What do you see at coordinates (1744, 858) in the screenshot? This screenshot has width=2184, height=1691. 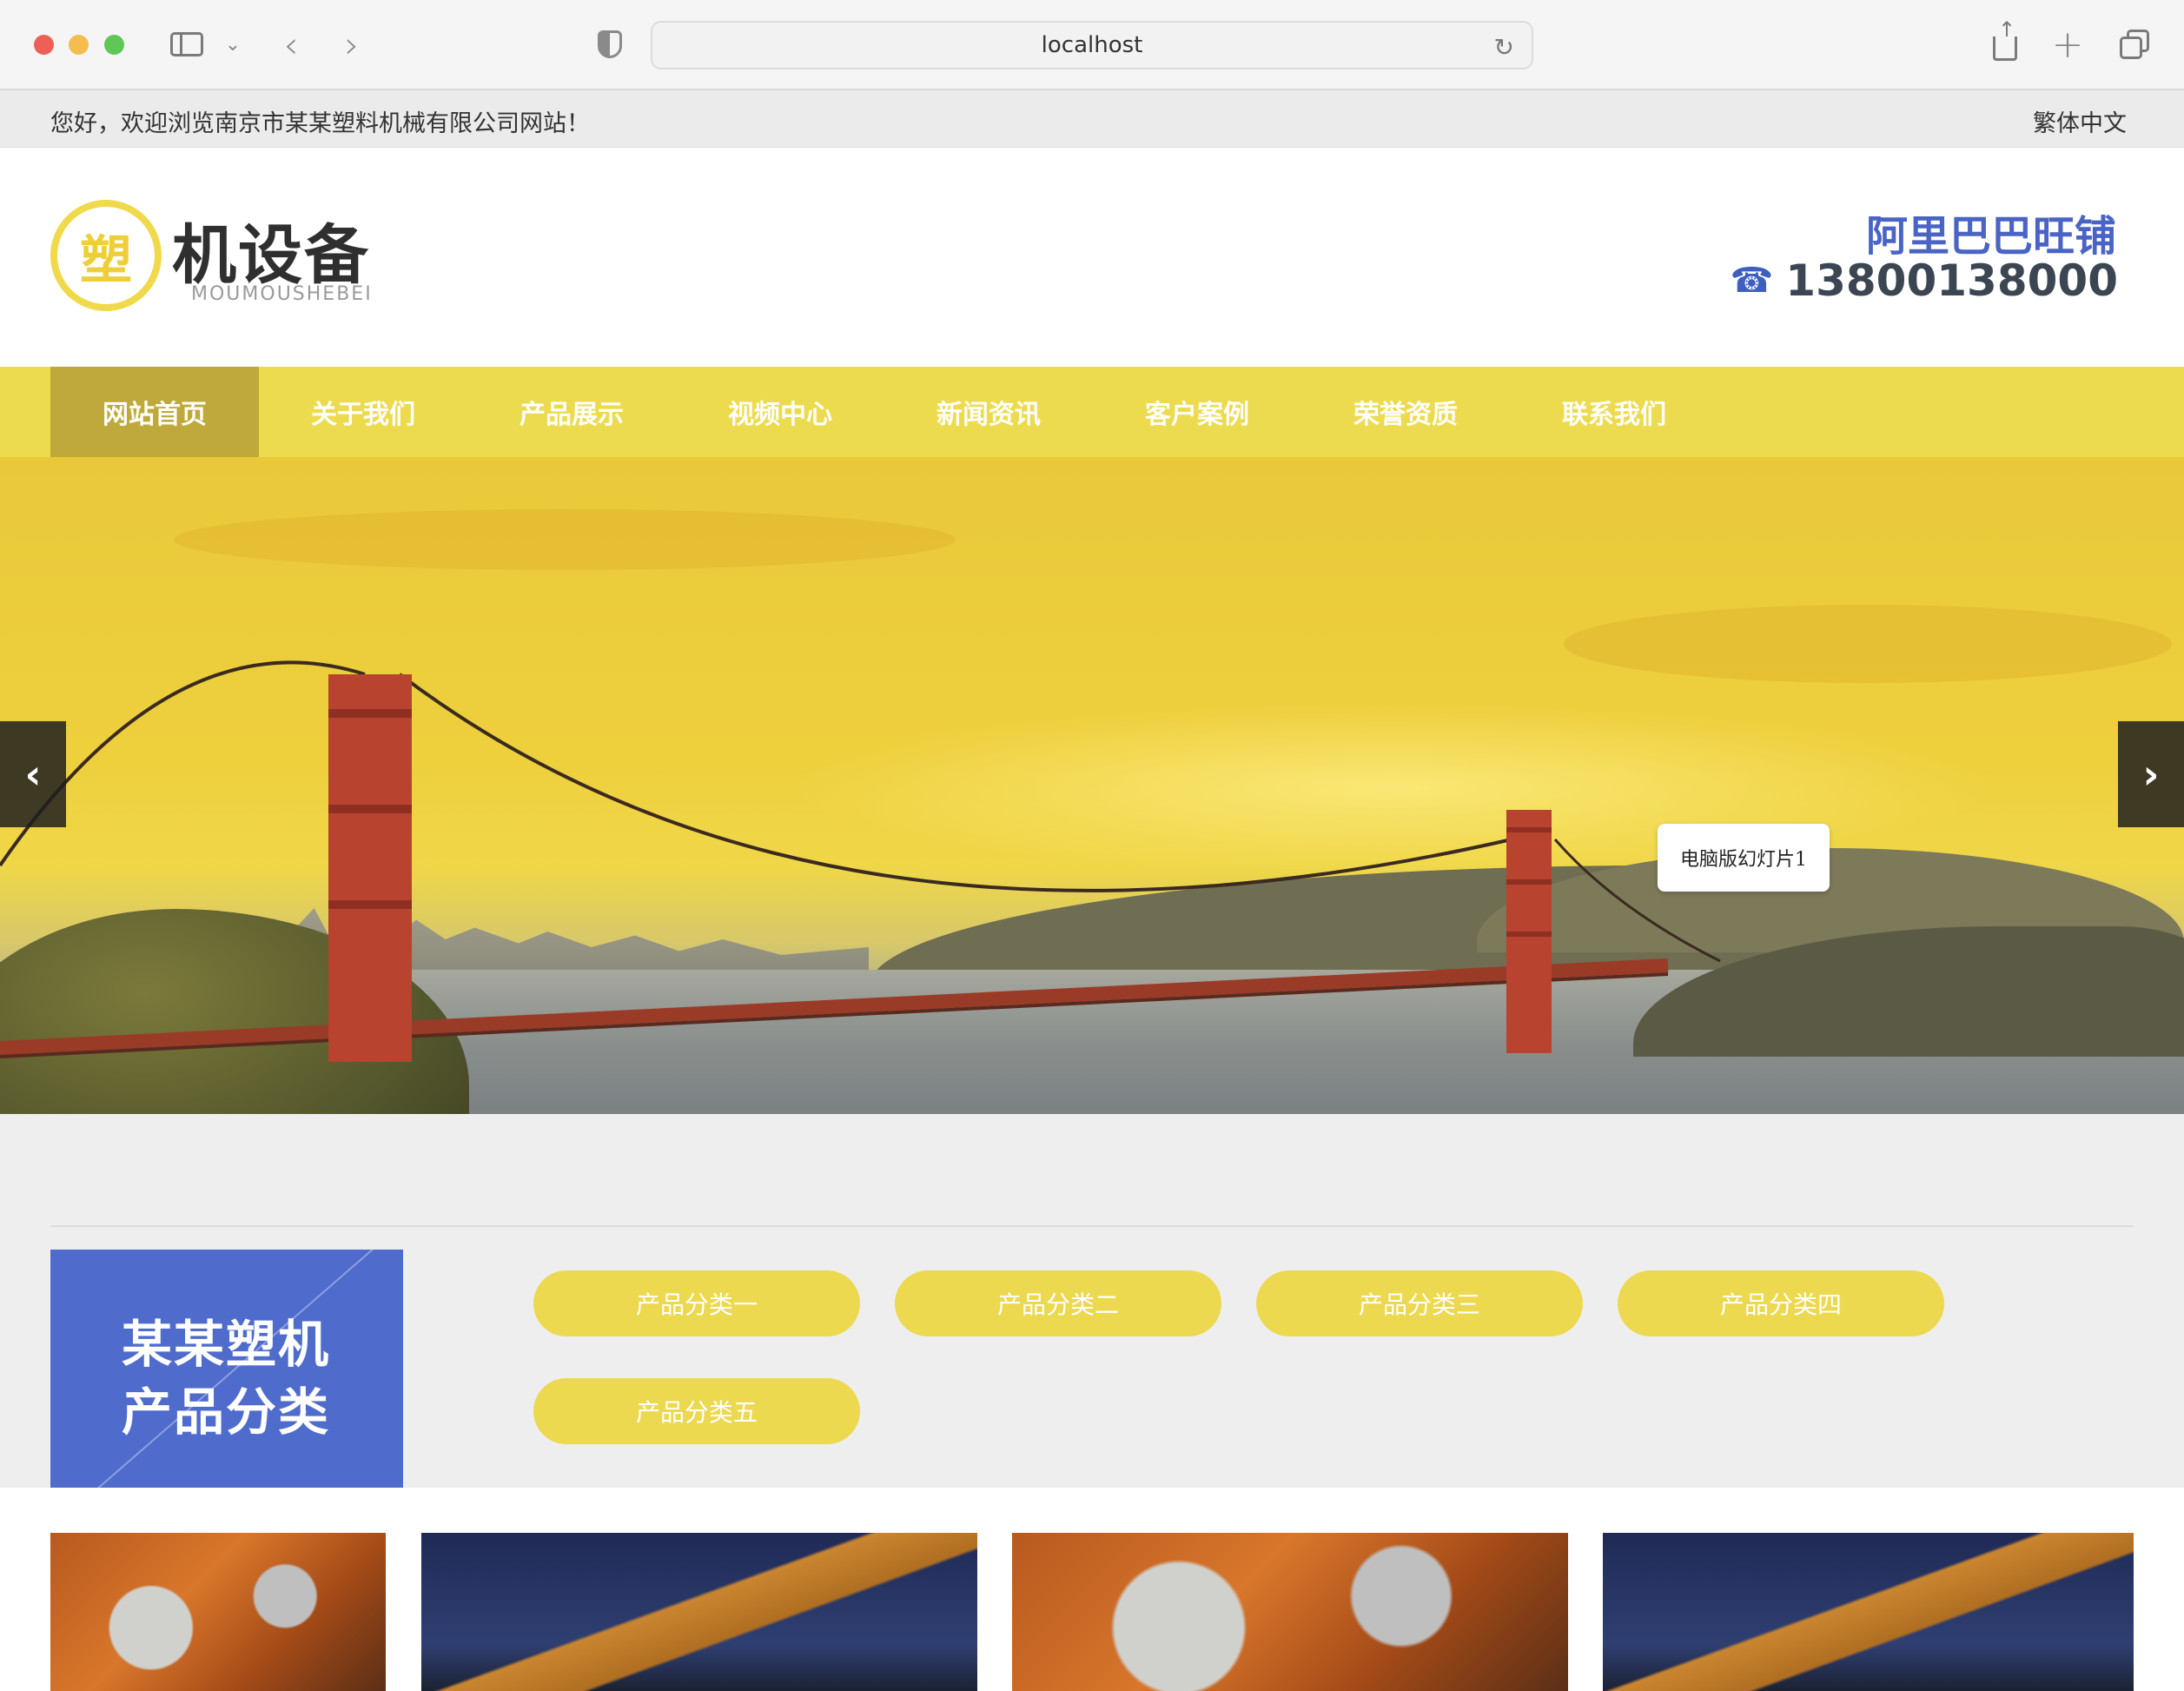 I see `slide-caption: 电脑版幻灯片1` at bounding box center [1744, 858].